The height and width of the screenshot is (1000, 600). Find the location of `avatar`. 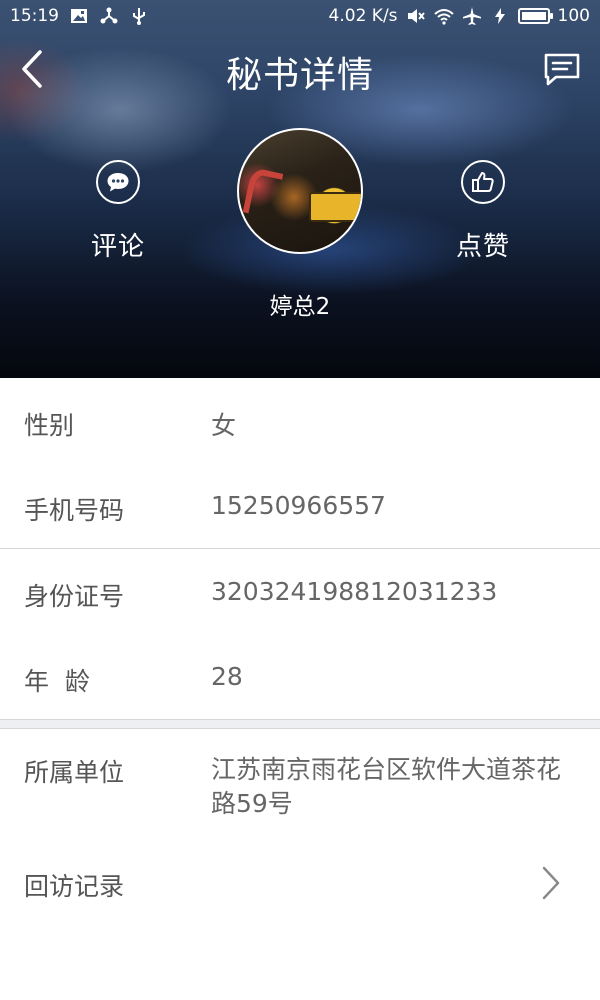

avatar is located at coordinates (300, 191).